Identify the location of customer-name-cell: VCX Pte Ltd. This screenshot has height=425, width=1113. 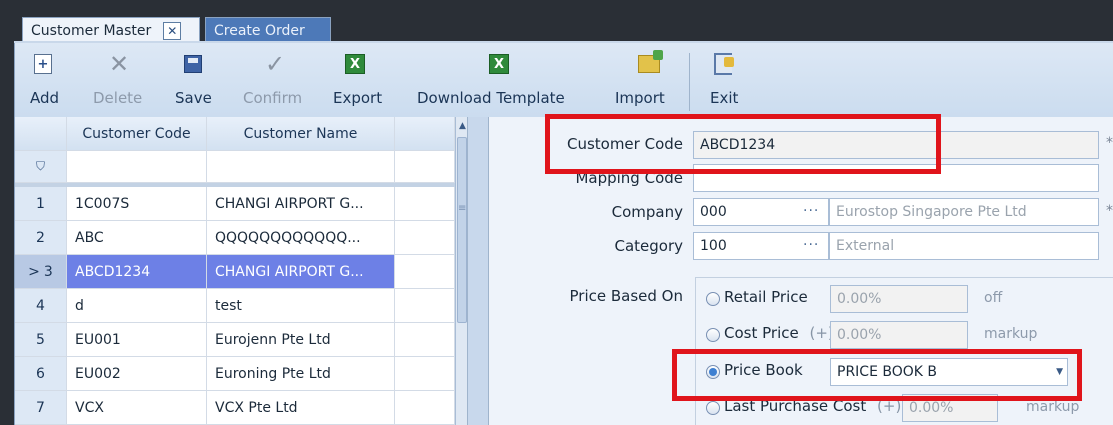
(301, 407).